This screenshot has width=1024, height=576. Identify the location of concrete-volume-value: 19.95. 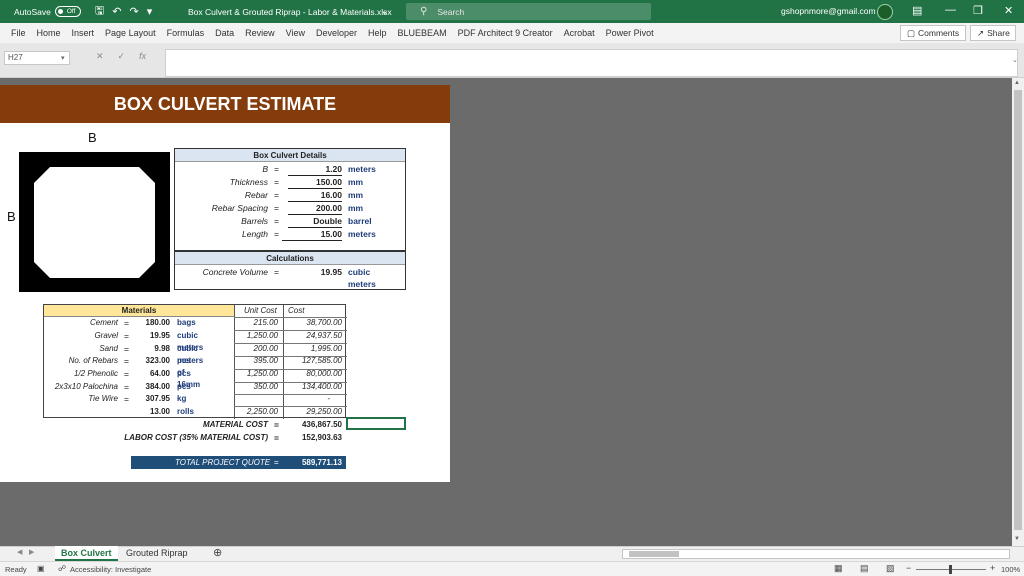
(315, 272).